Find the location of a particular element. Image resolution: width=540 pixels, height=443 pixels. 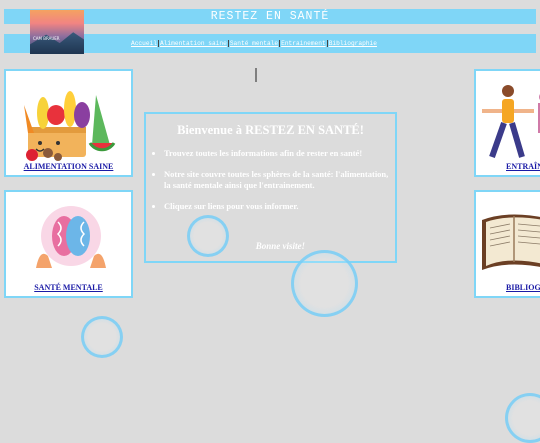

card-sante-mentale: SANTÉ MENTALE is located at coordinates (68, 244).